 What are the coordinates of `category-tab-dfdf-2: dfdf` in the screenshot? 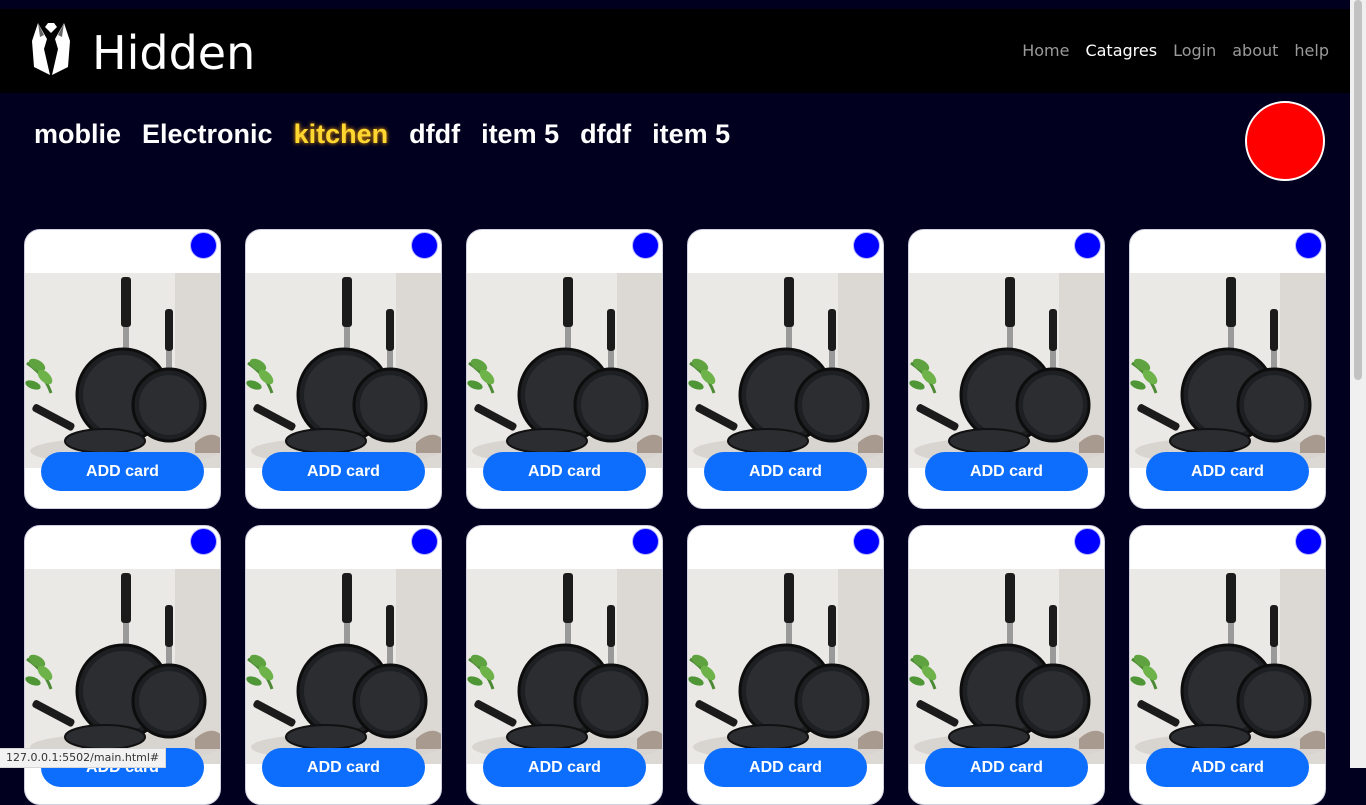 It's located at (605, 134).